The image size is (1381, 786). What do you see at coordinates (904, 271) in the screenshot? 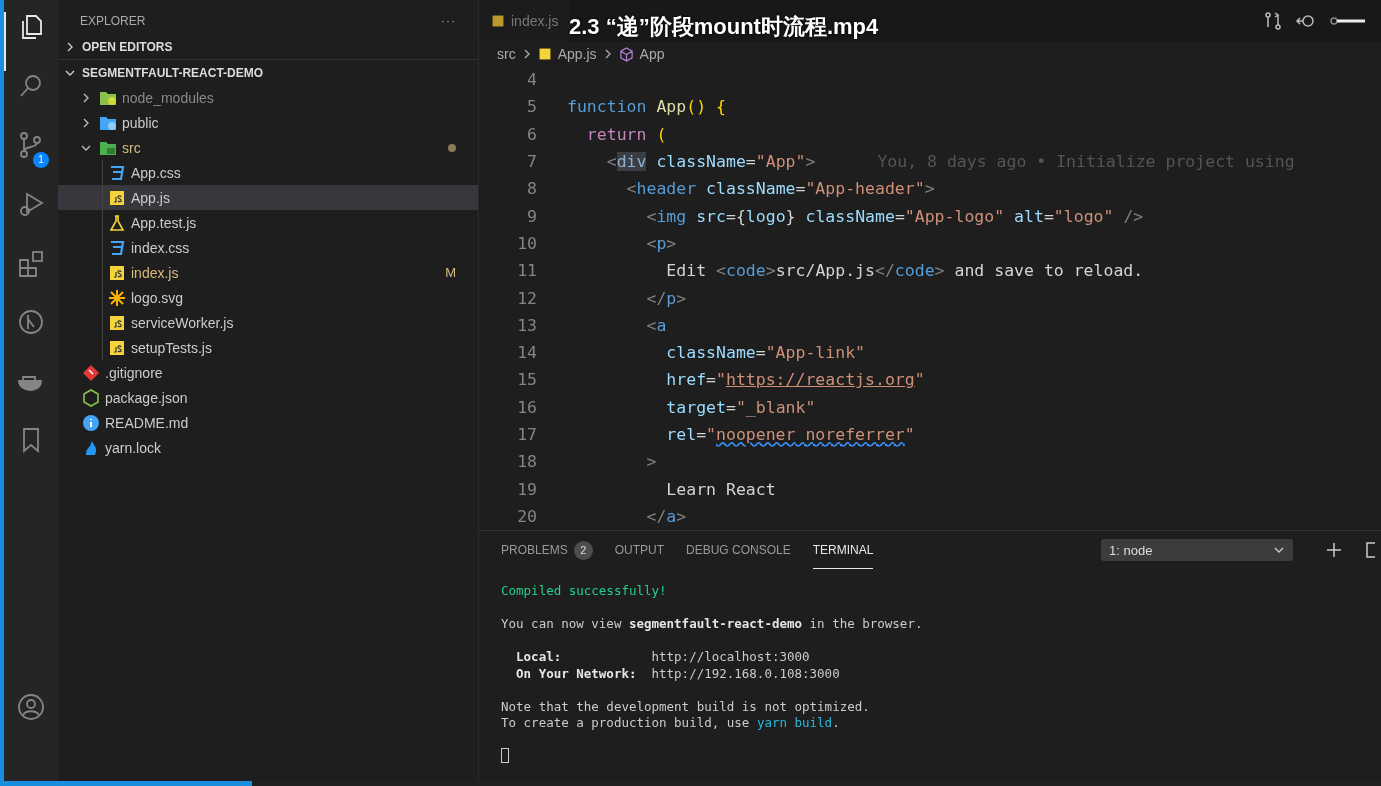
I see `code-line: Edit <code>src/App.js</code> and save to reload.` at bounding box center [904, 271].